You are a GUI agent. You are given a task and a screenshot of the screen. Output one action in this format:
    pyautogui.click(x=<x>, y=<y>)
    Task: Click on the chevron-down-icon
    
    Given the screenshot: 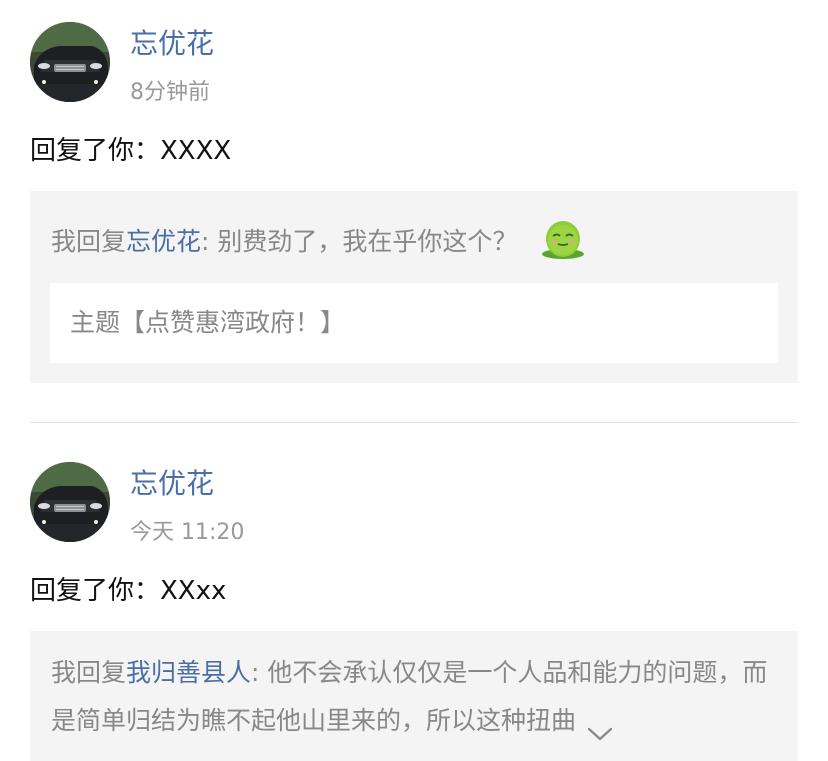 What is the action you would take?
    pyautogui.click(x=600, y=726)
    